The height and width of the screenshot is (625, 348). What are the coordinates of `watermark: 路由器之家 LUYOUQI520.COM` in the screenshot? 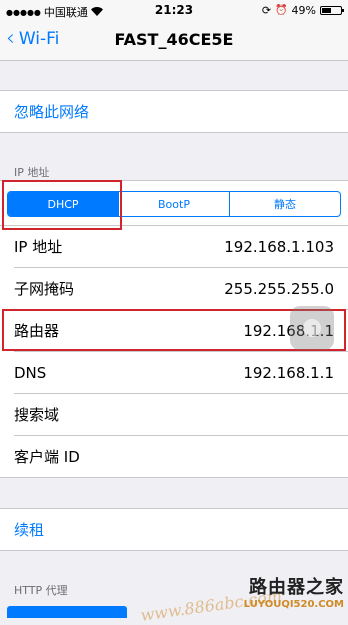 It's located at (294, 591).